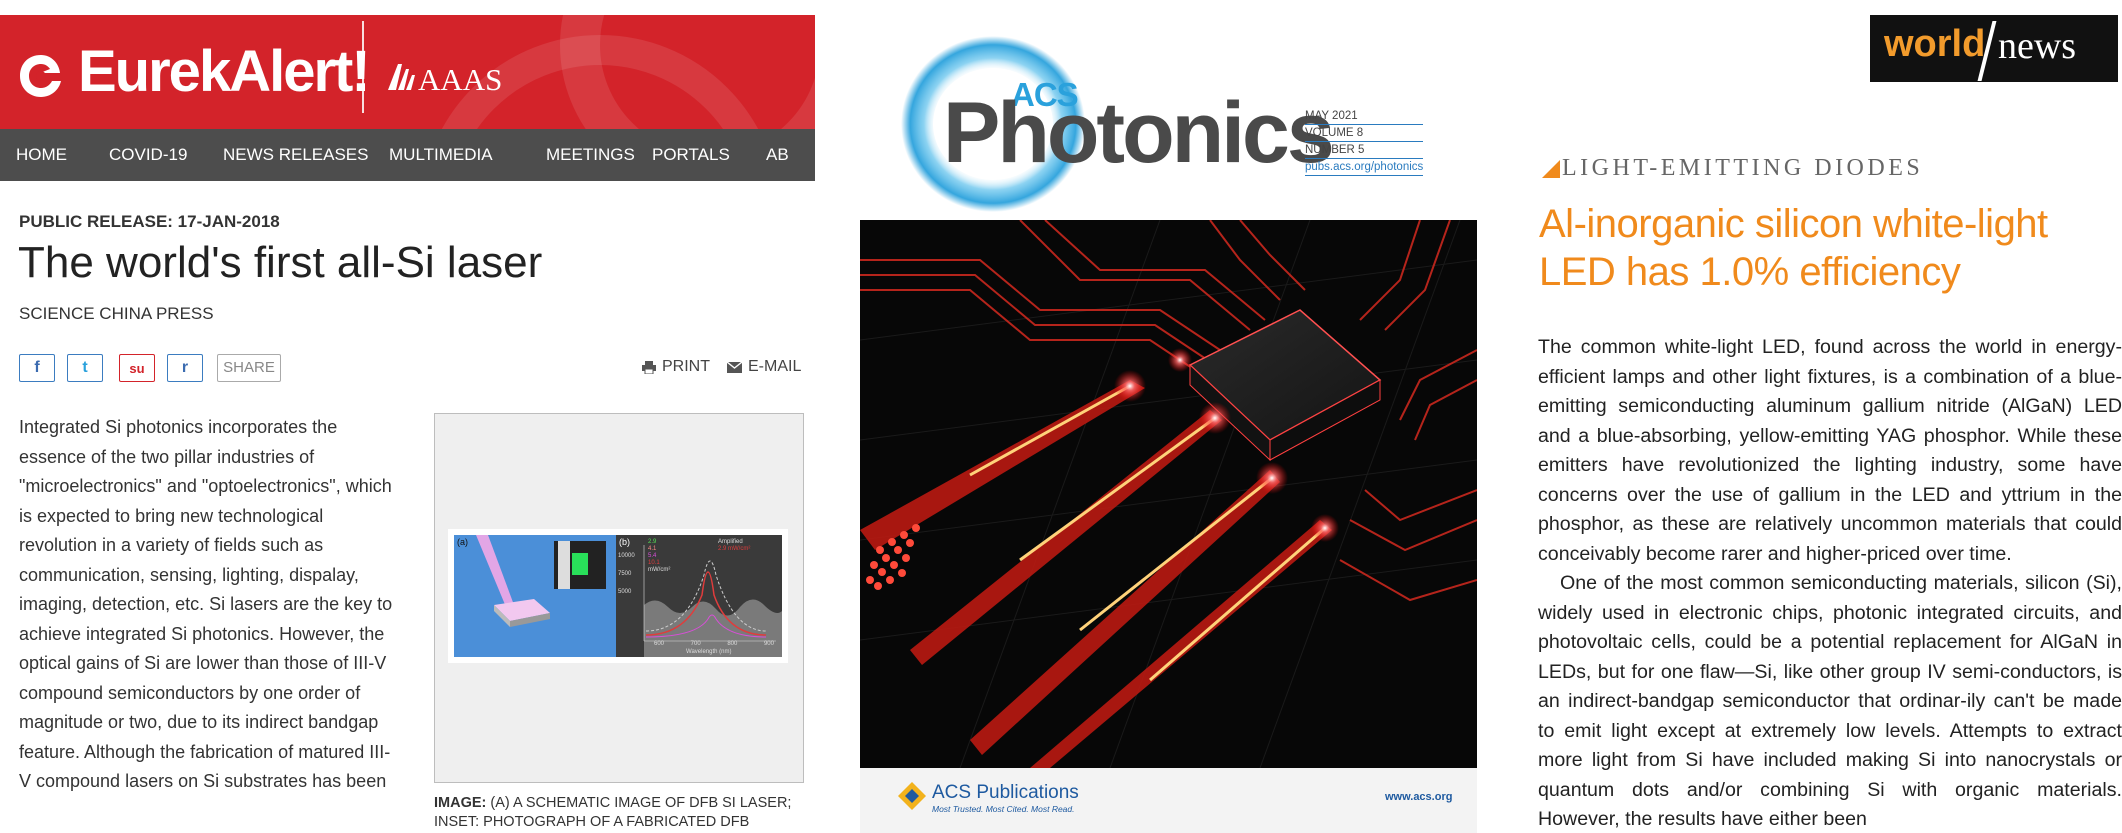  Describe the element at coordinates (224, 72) in the screenshot. I see `eurekalert-logo-text: EurekAlert!` at that location.